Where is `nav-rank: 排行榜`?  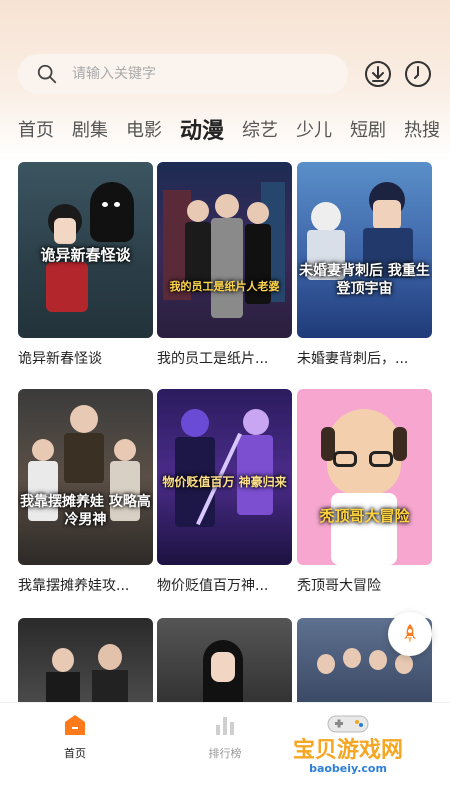
nav-rank: 排行榜 is located at coordinates (225, 737).